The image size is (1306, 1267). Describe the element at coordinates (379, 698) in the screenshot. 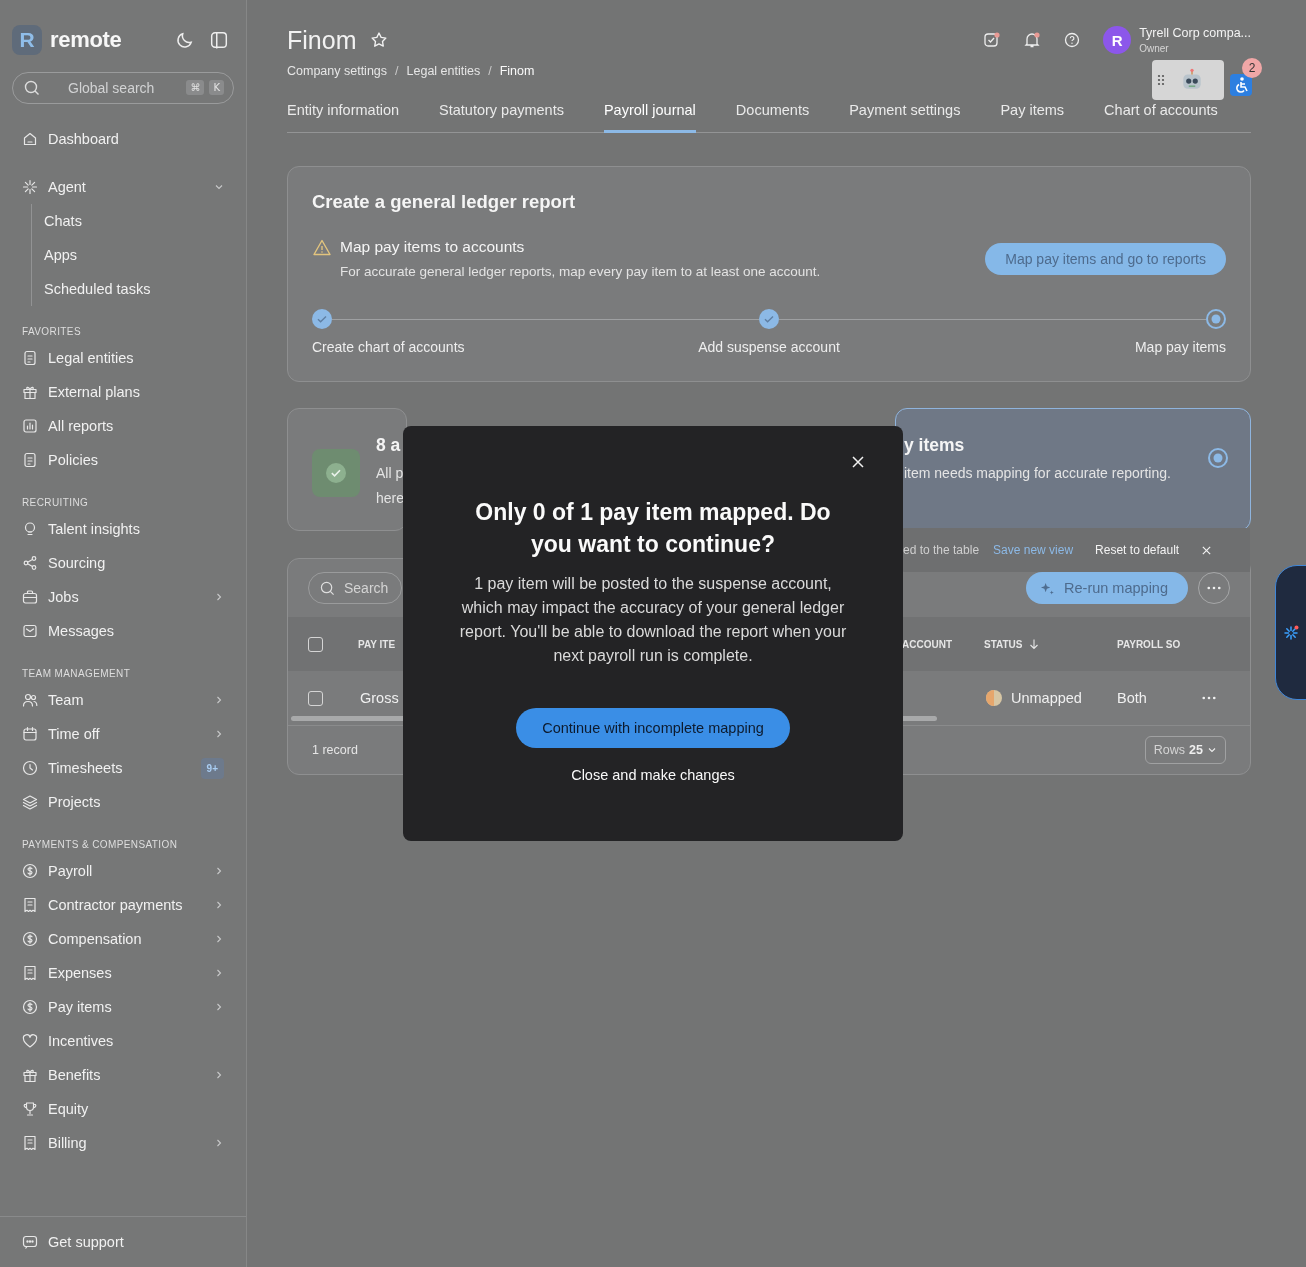

I see `table-cell: Gross` at that location.